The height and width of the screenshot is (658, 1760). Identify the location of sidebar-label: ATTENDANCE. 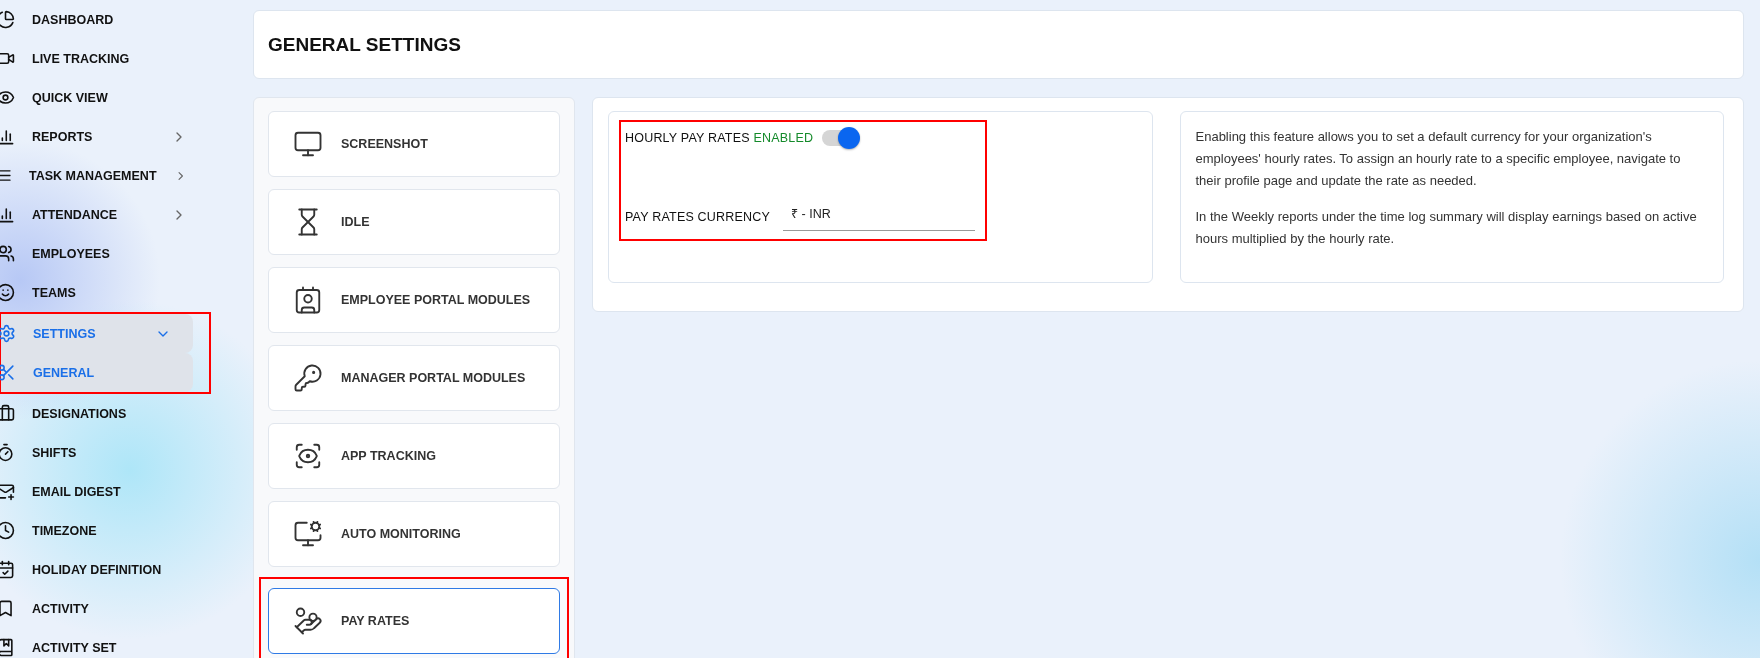
(75, 214).